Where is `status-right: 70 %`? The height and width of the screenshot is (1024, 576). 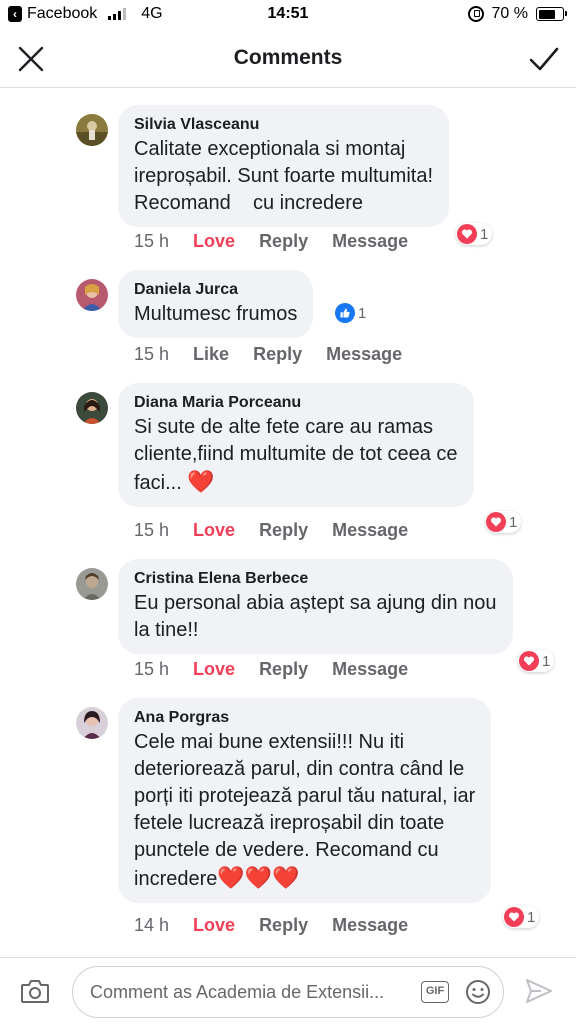 status-right: 70 % is located at coordinates (517, 14).